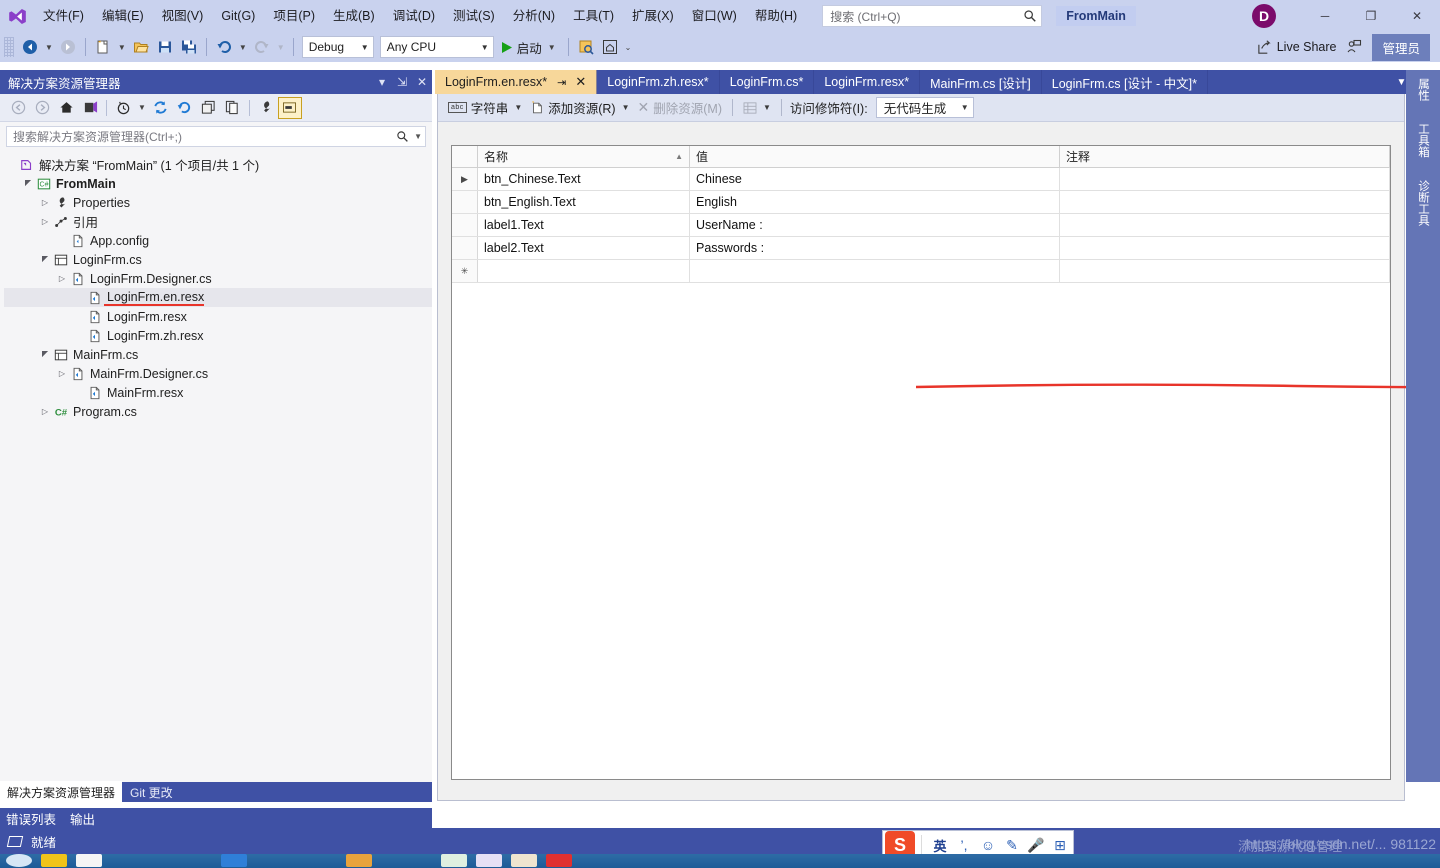  Describe the element at coordinates (1417, 16) in the screenshot. I see `close-button: ✕` at that location.